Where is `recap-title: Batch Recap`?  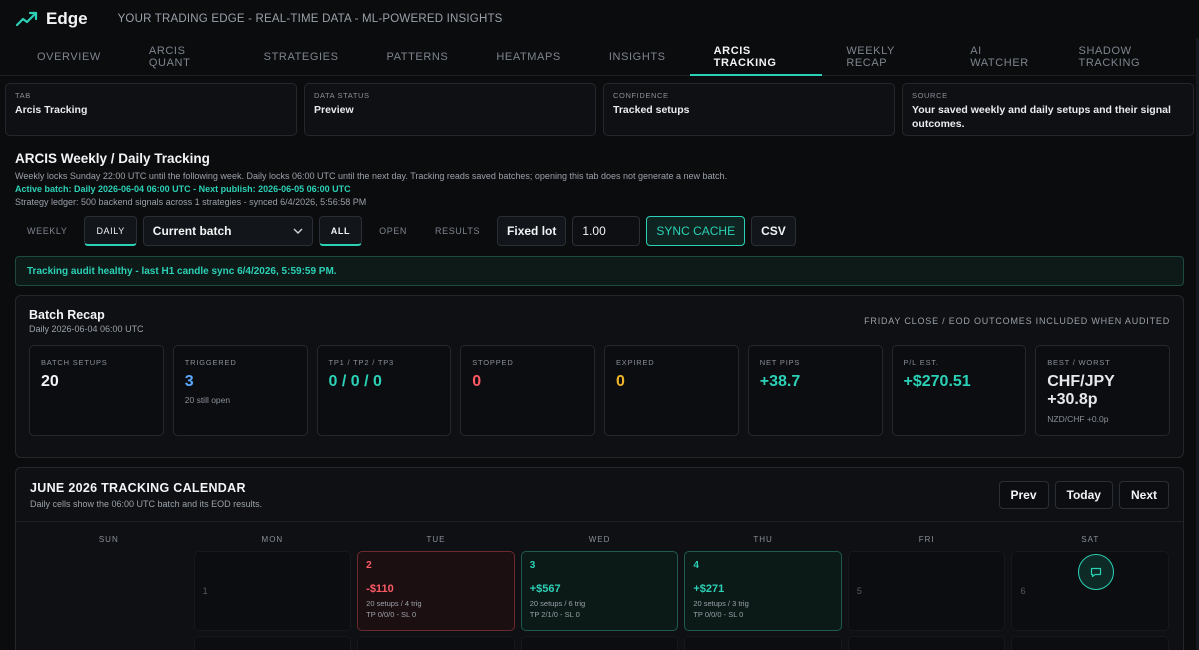
recap-title: Batch Recap is located at coordinates (67, 315).